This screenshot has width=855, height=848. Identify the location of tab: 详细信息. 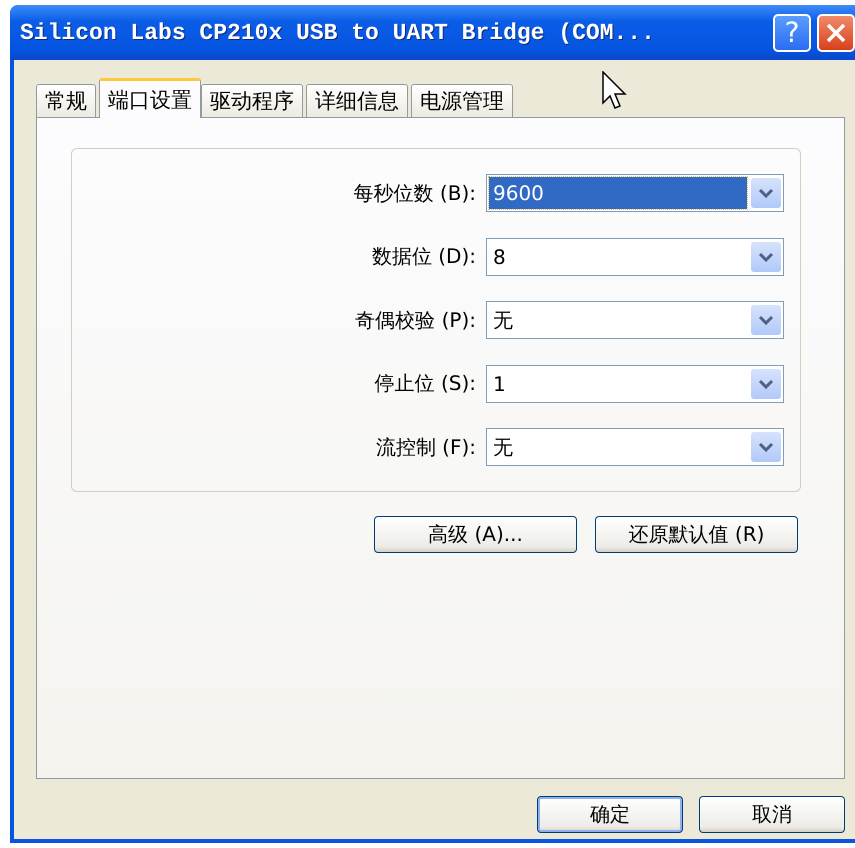
(357, 101).